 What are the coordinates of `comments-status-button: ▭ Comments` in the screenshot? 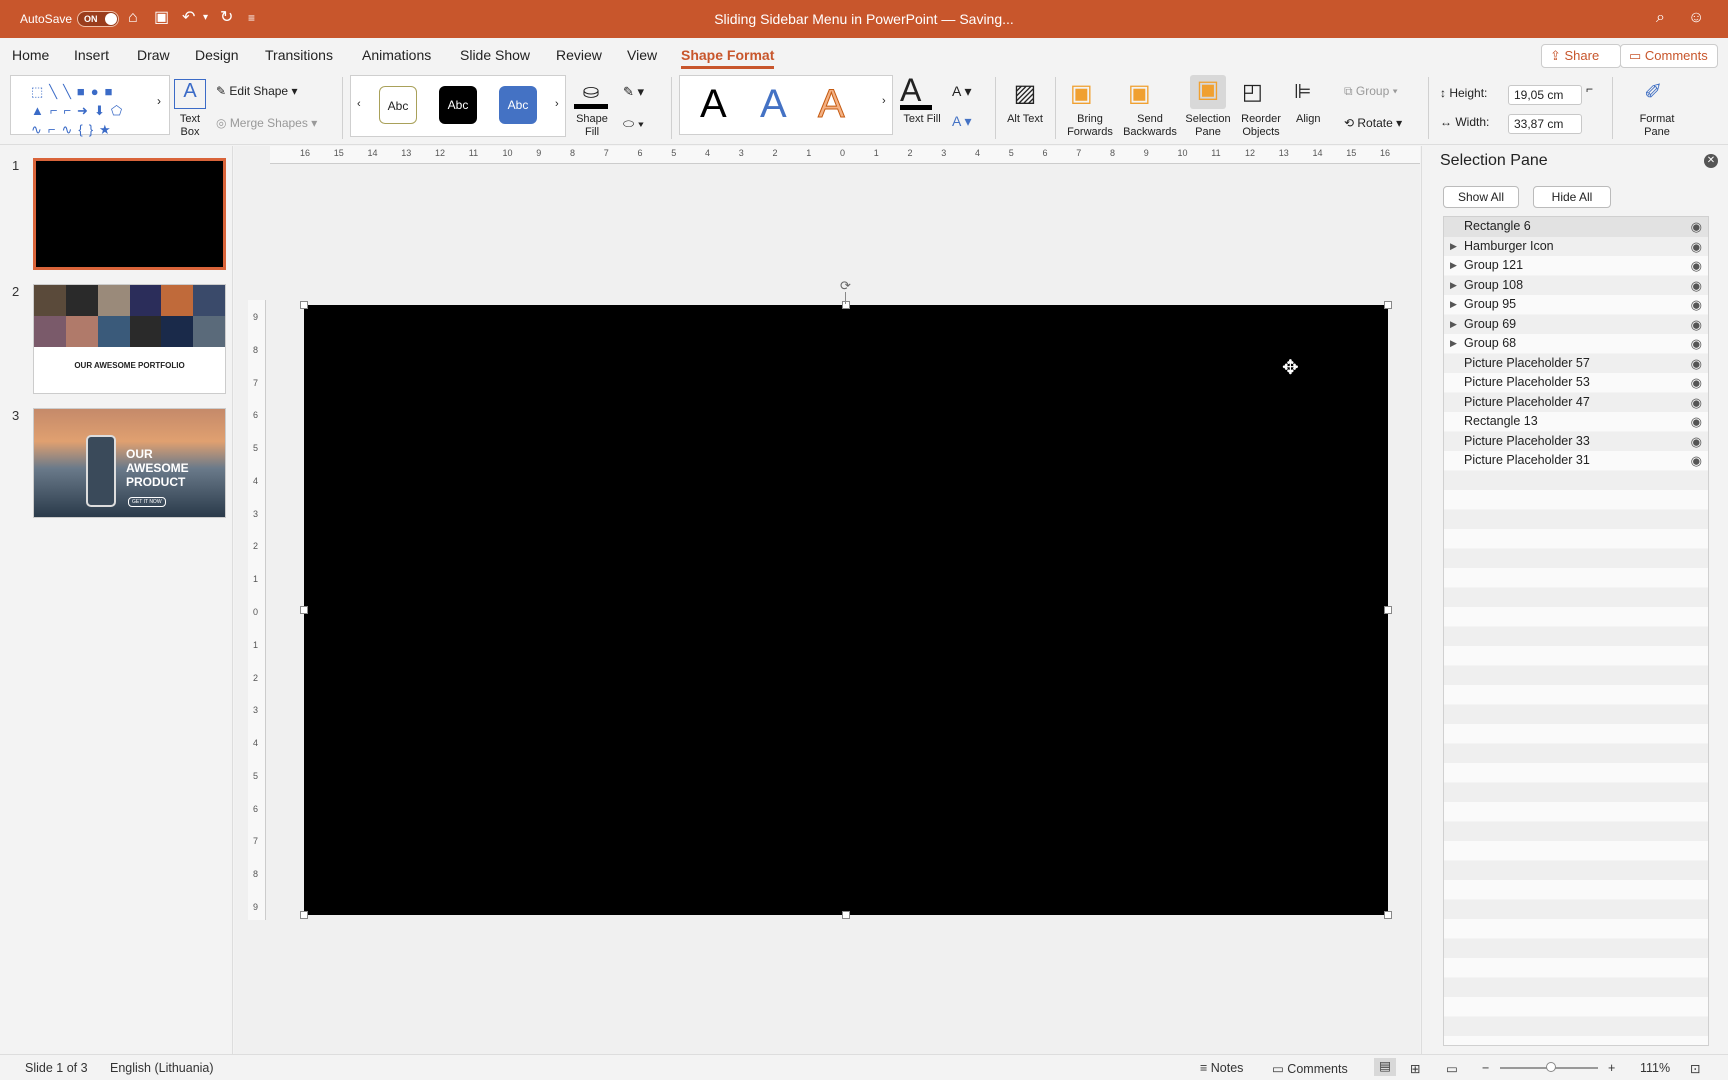 It's located at (1310, 1068).